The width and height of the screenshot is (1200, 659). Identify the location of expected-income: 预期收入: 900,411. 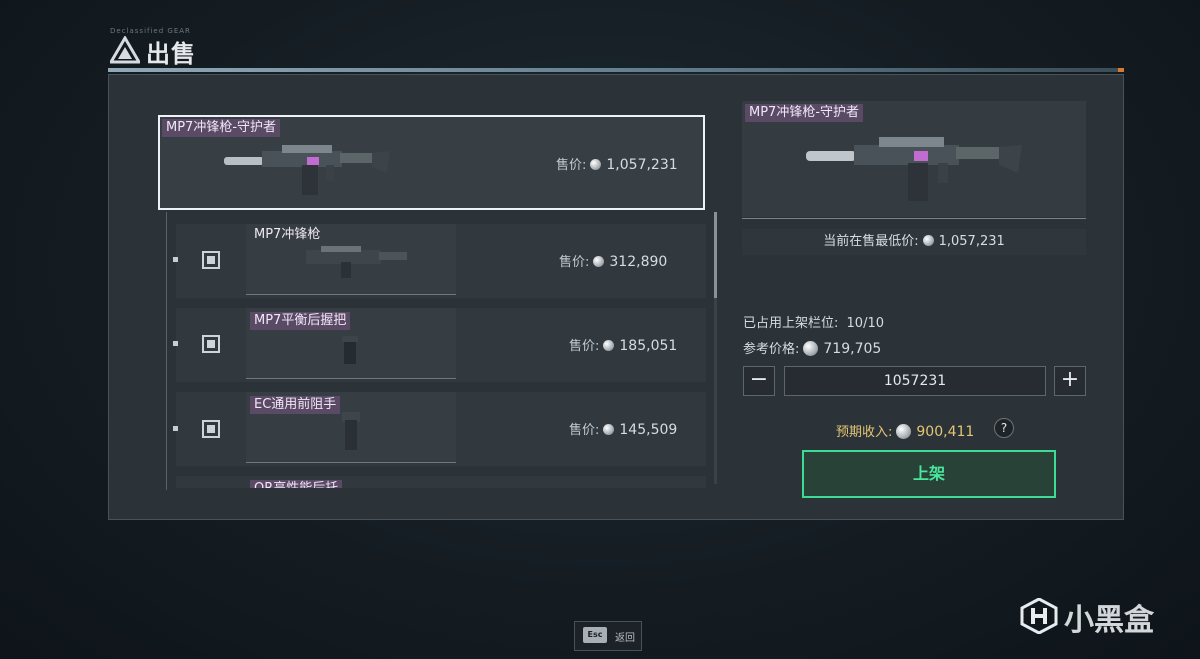
(905, 430).